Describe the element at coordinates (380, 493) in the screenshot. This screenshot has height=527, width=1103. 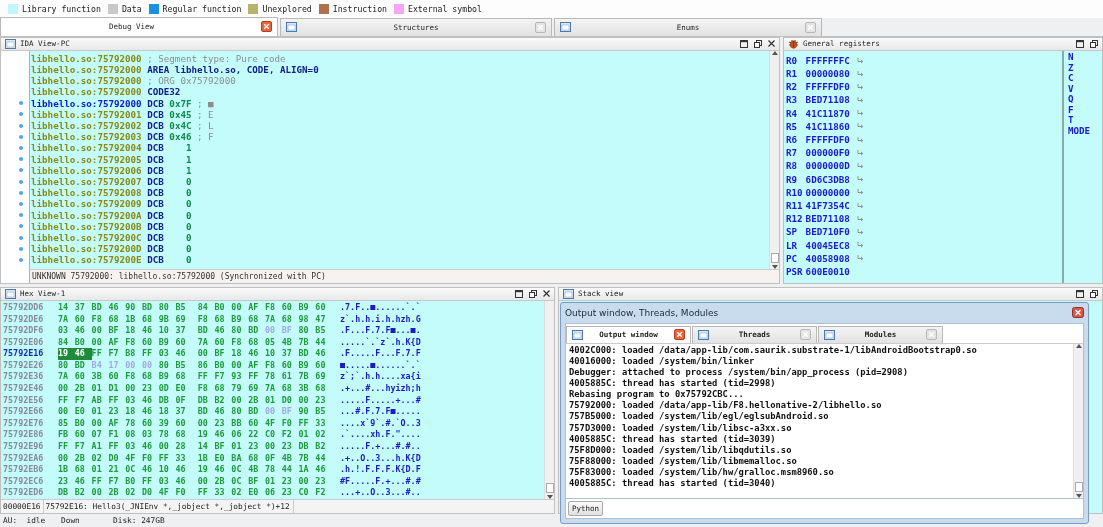
I see `hex-ascii: ...+..O..3...#..` at that location.